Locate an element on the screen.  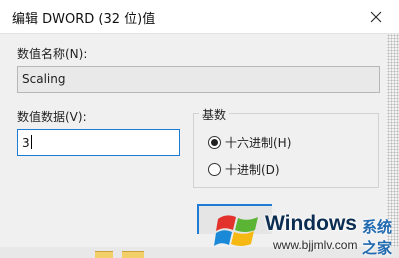
close-icon is located at coordinates (376, 17).